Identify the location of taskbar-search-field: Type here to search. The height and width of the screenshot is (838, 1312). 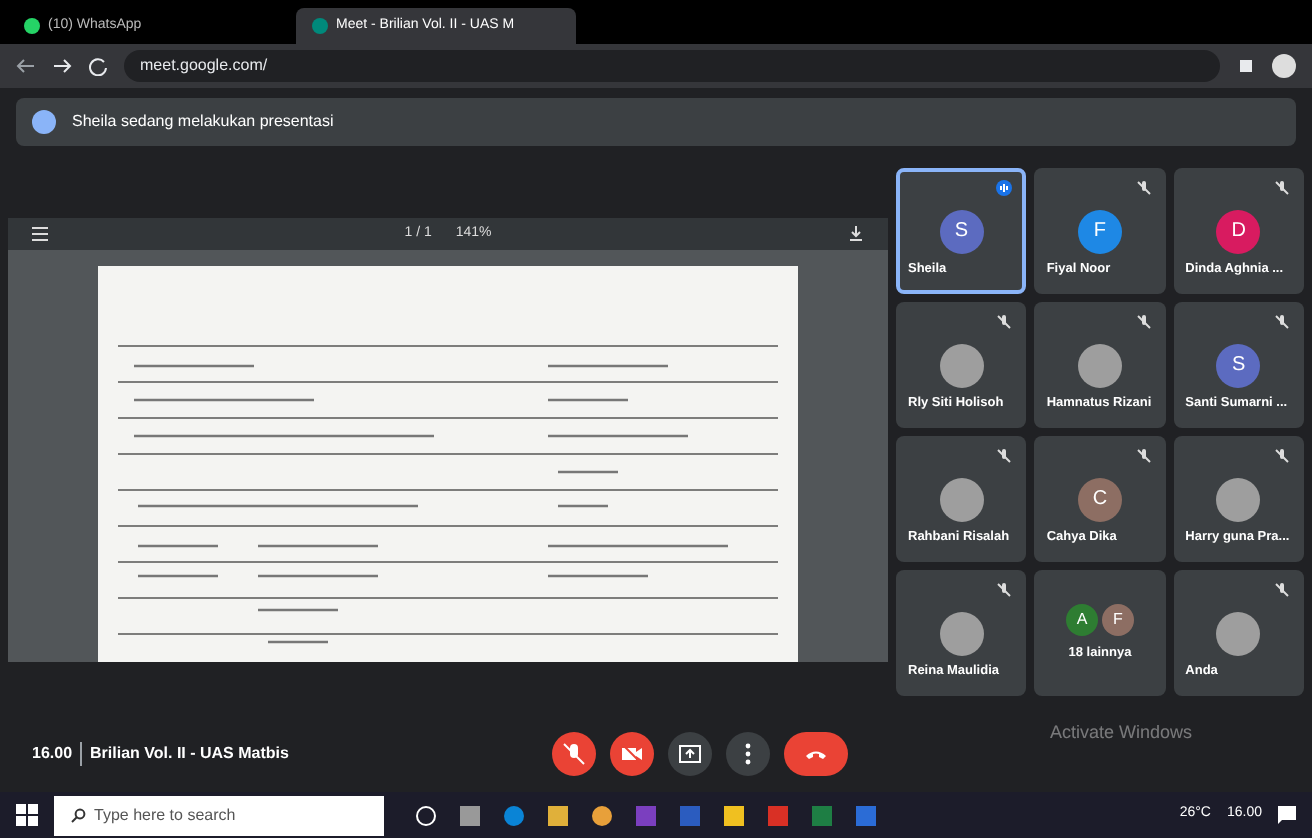
(219, 815).